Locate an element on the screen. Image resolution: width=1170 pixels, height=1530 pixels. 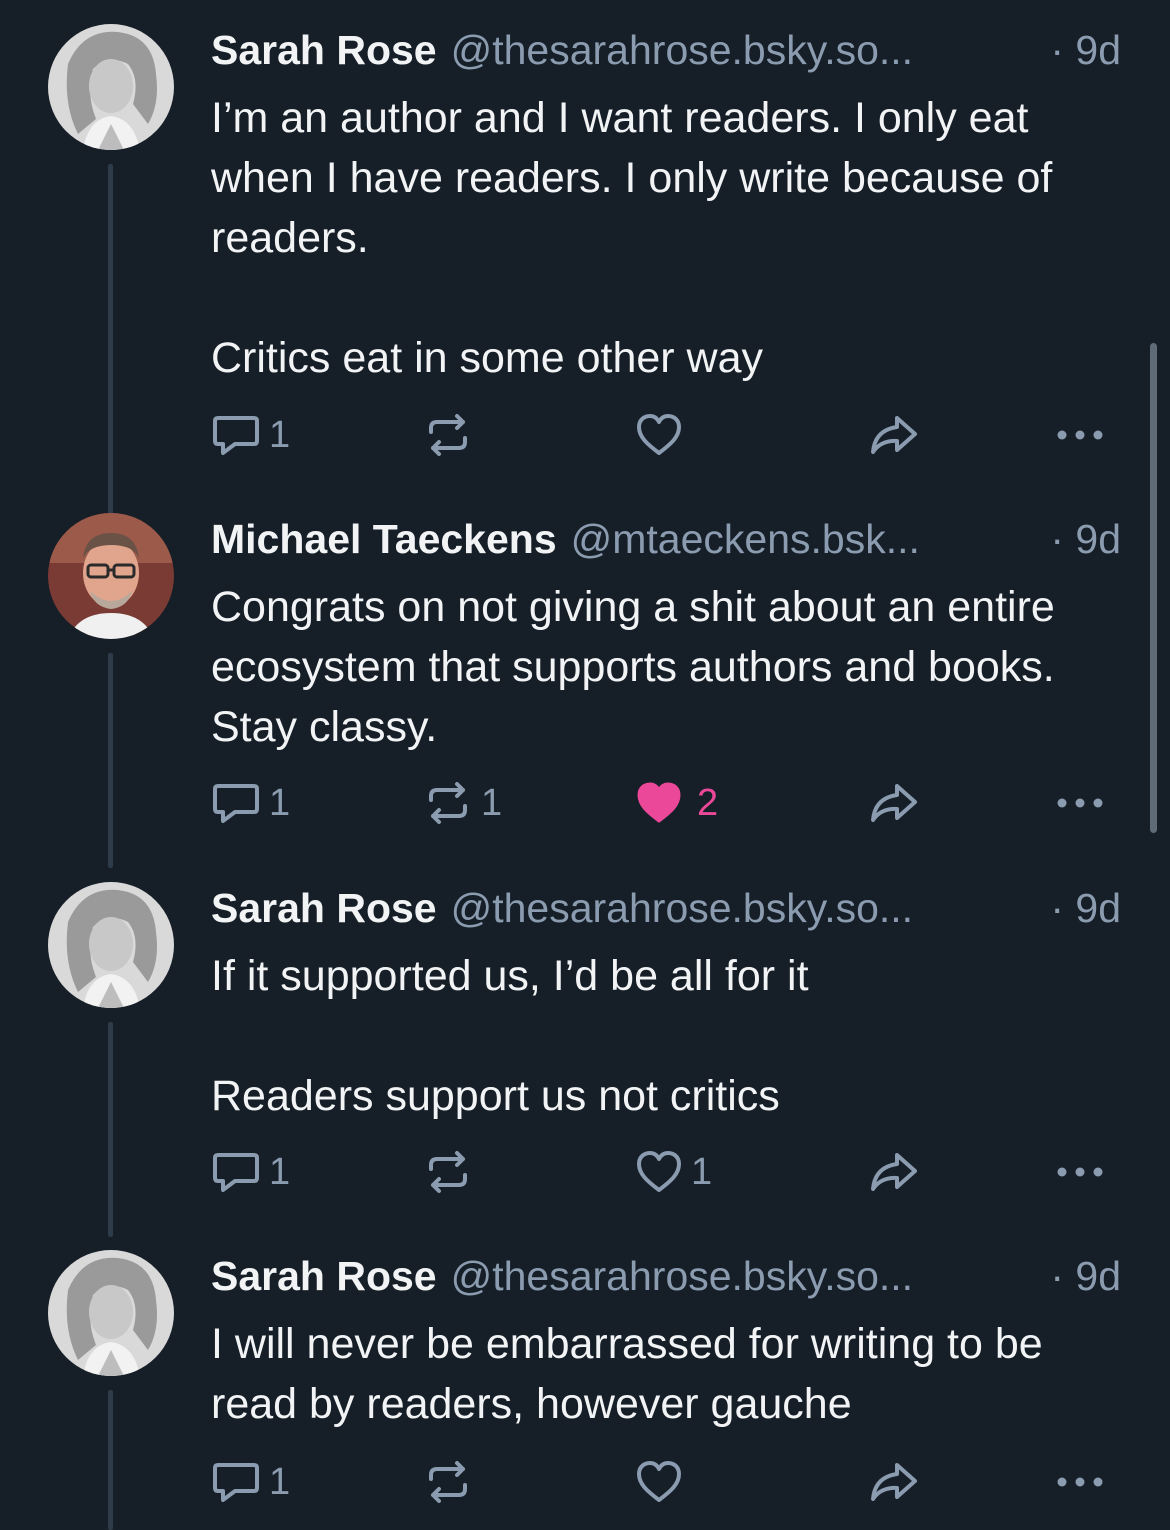
post-header: Michael Taeckens @mtaeckens.bsk... · 9d is located at coordinates (666, 539).